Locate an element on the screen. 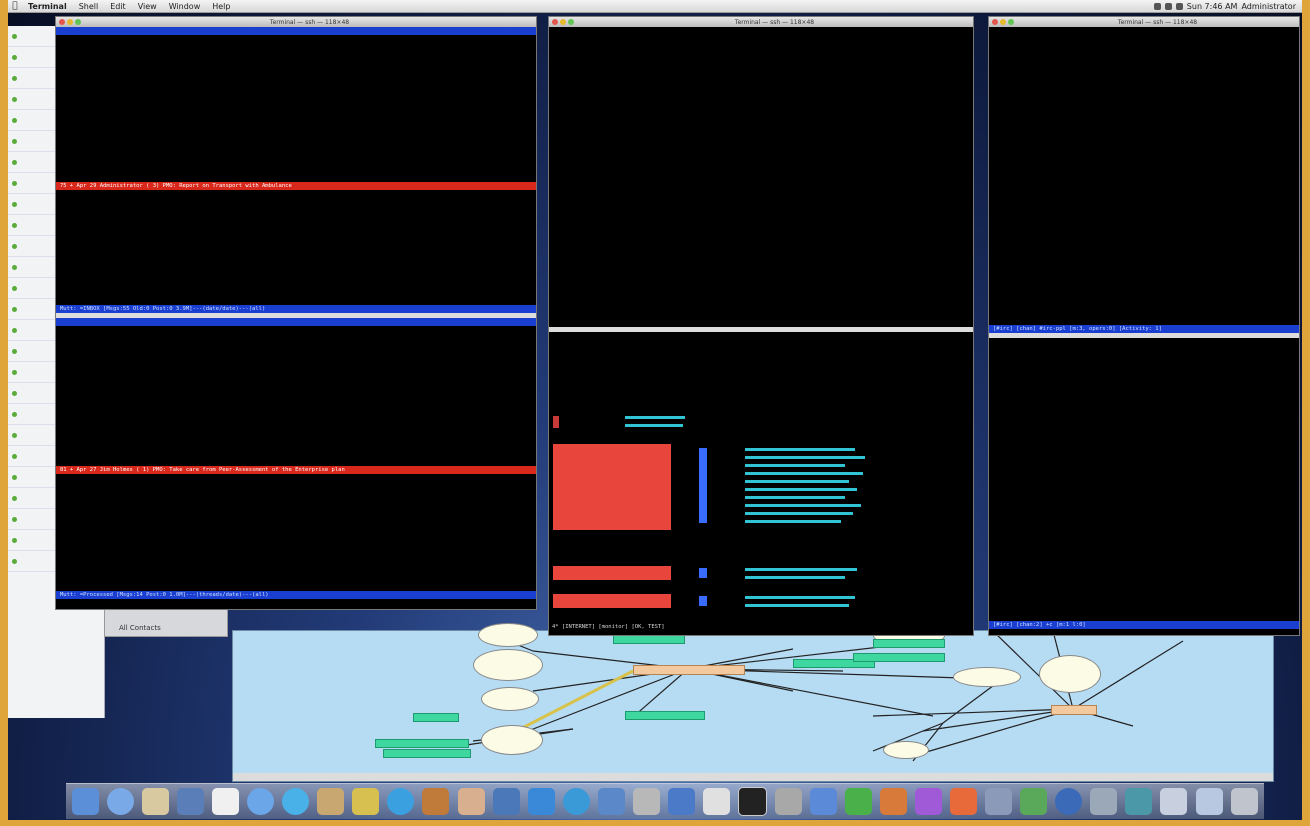 Image resolution: width=1310 pixels, height=826 pixels. documents-folder-icon is located at coordinates (1174, 801).